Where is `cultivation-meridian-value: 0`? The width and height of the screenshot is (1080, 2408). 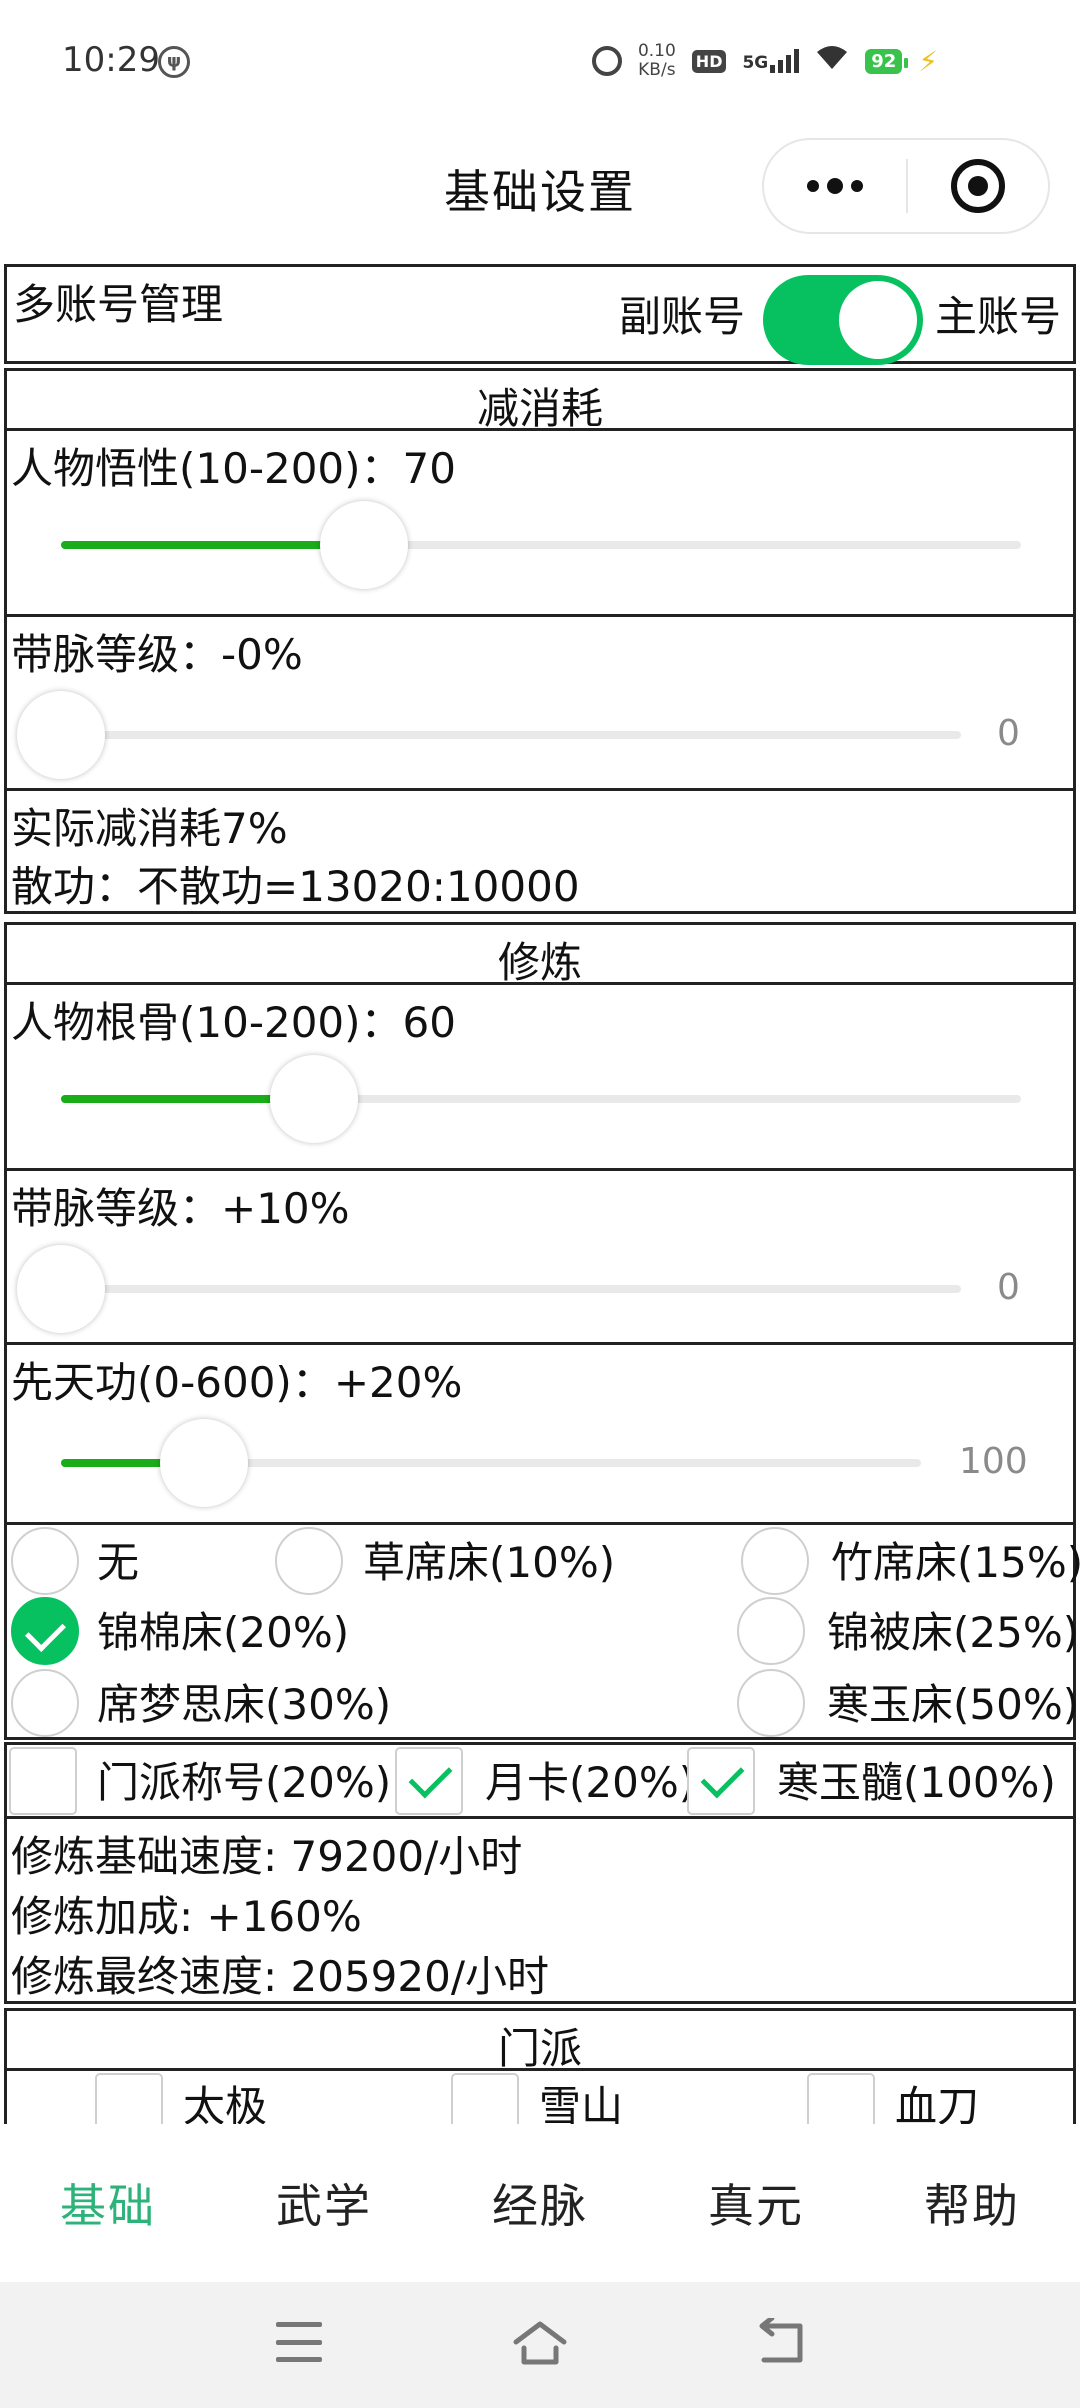
cultivation-meridian-value: 0 is located at coordinates (1008, 1287).